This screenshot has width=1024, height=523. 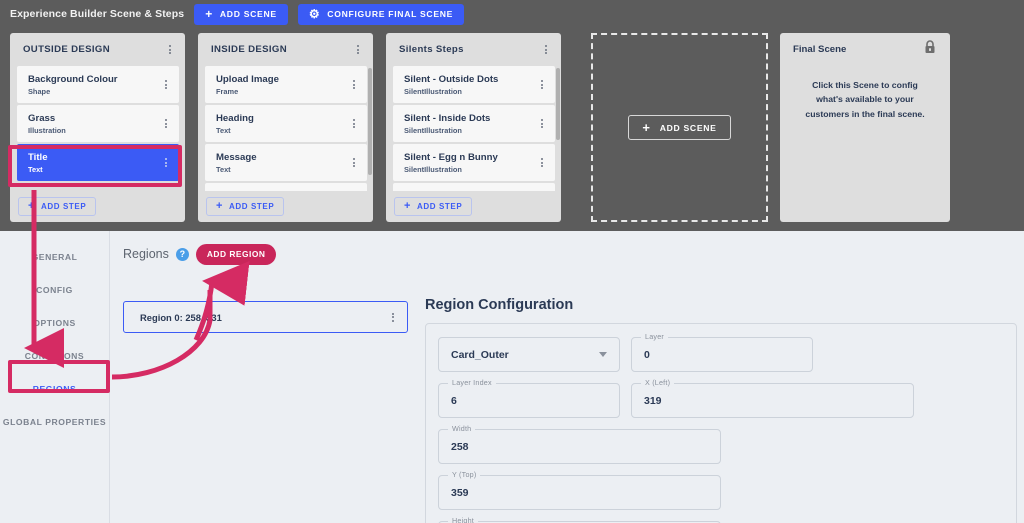 What do you see at coordinates (772, 398) in the screenshot?
I see `x-left-field: X (Left) 319` at bounding box center [772, 398].